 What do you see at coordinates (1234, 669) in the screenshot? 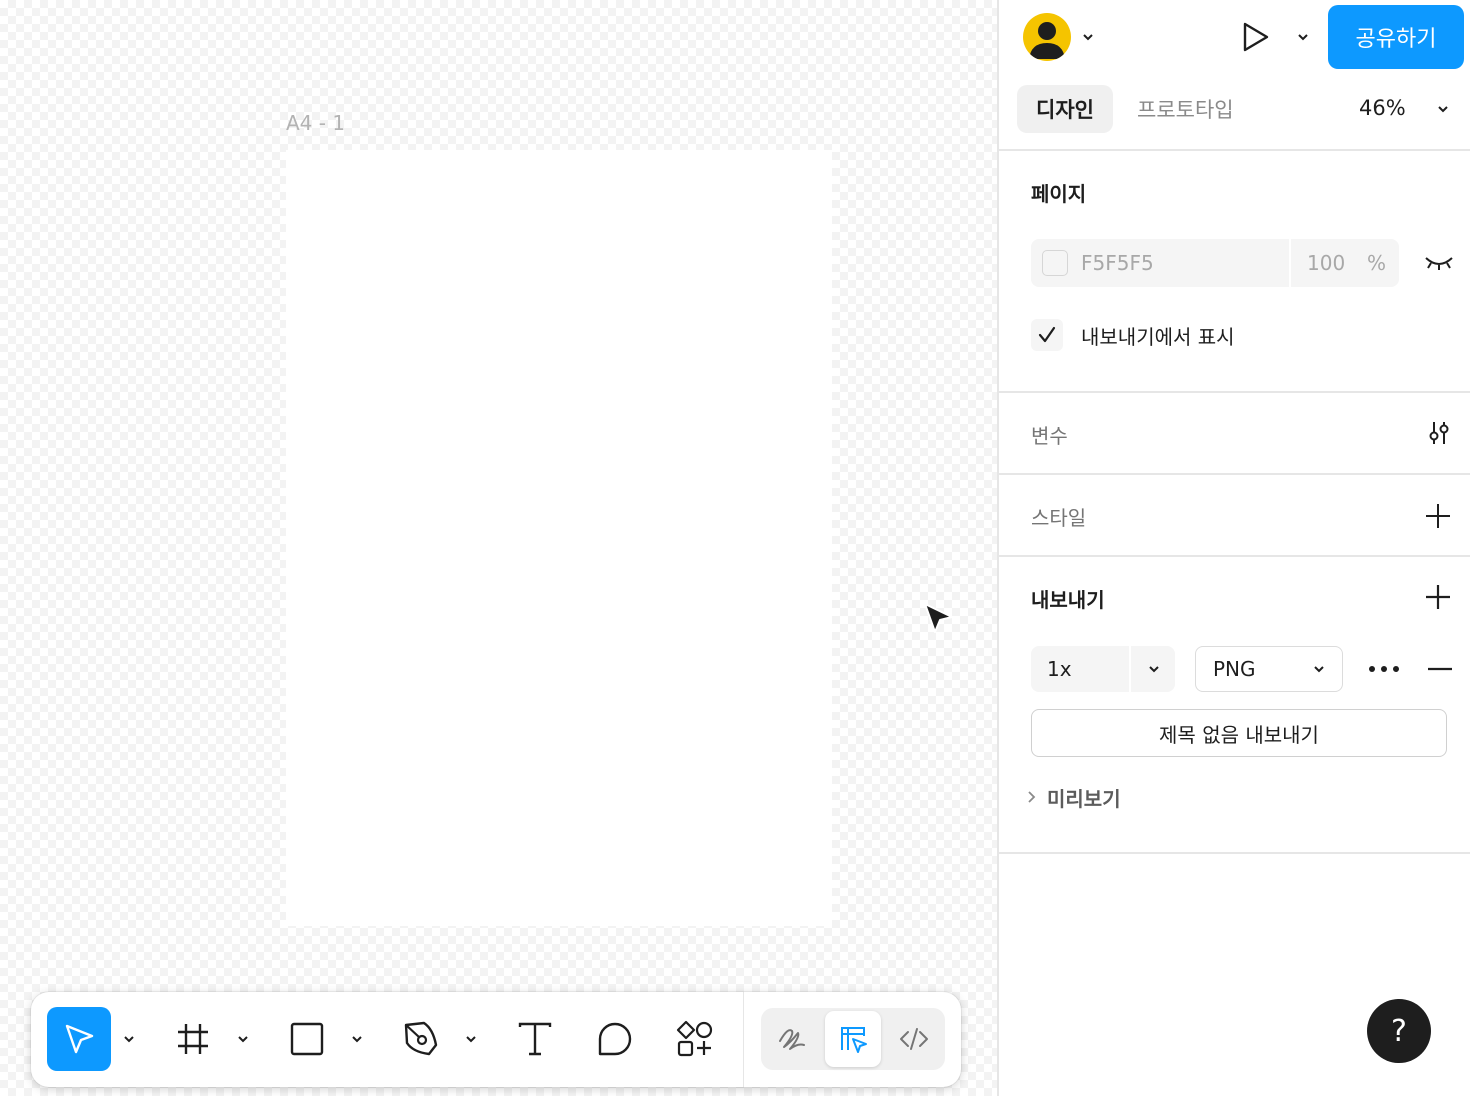
I see `export-format-value: PNG` at bounding box center [1234, 669].